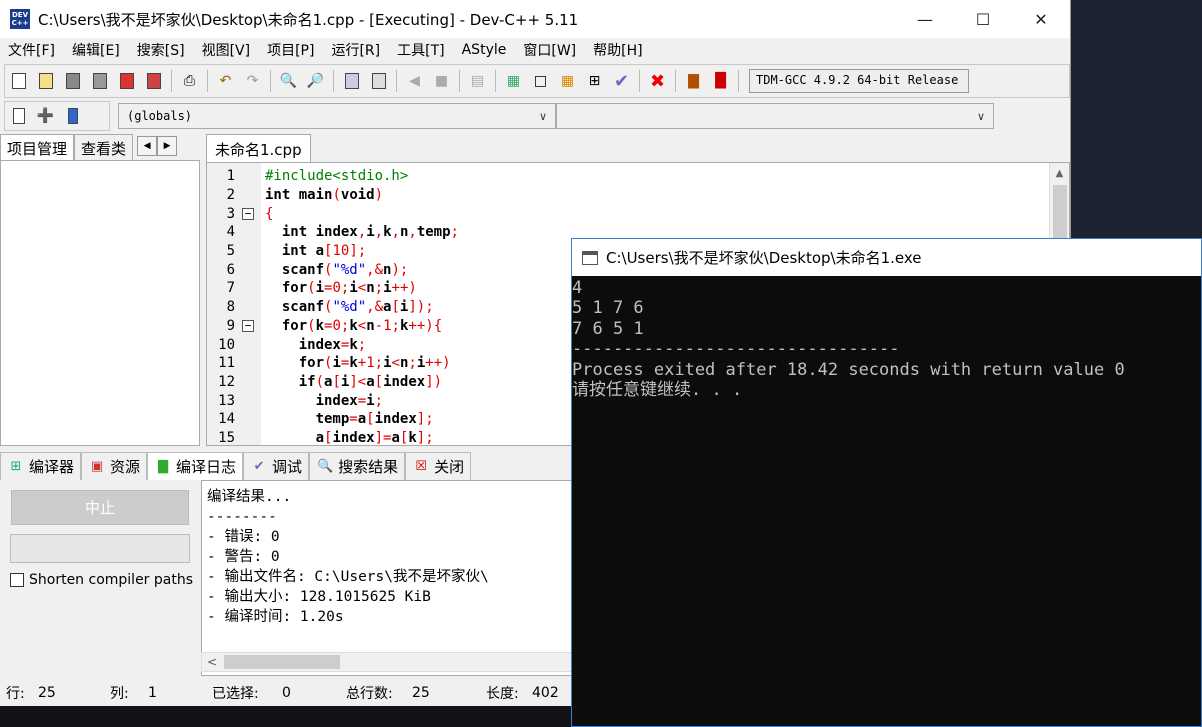 The height and width of the screenshot is (727, 1202). What do you see at coordinates (41, 466) in the screenshot?
I see `tab-compiler: ⊞ 编译器` at bounding box center [41, 466].